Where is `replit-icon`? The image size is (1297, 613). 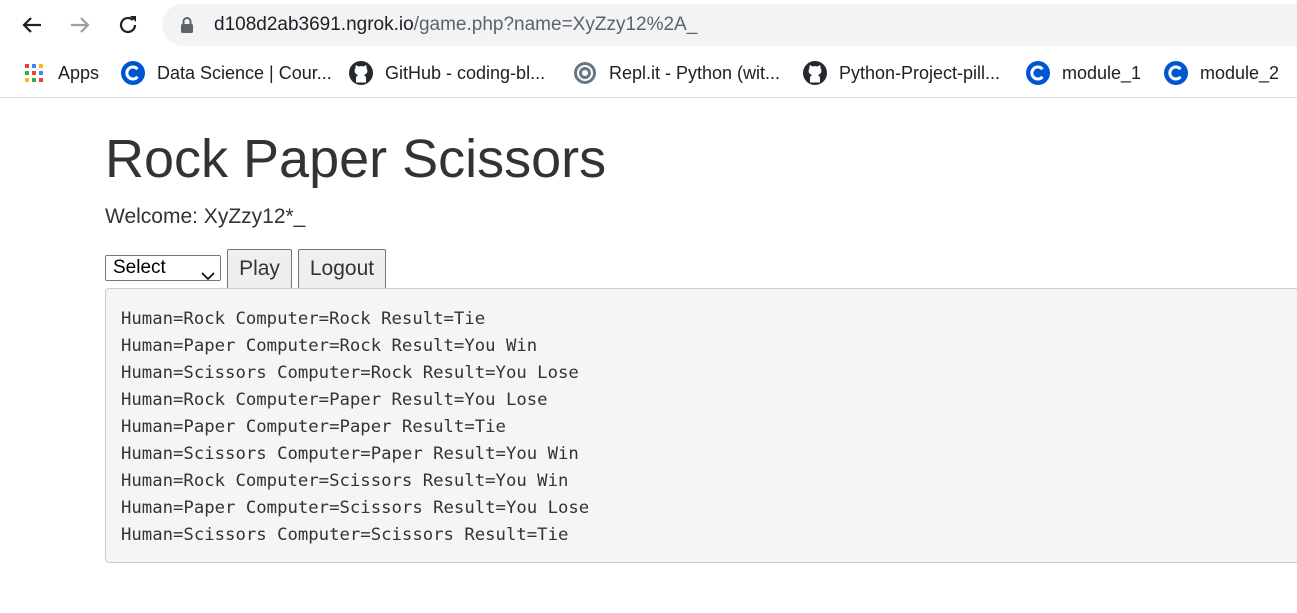 replit-icon is located at coordinates (585, 73).